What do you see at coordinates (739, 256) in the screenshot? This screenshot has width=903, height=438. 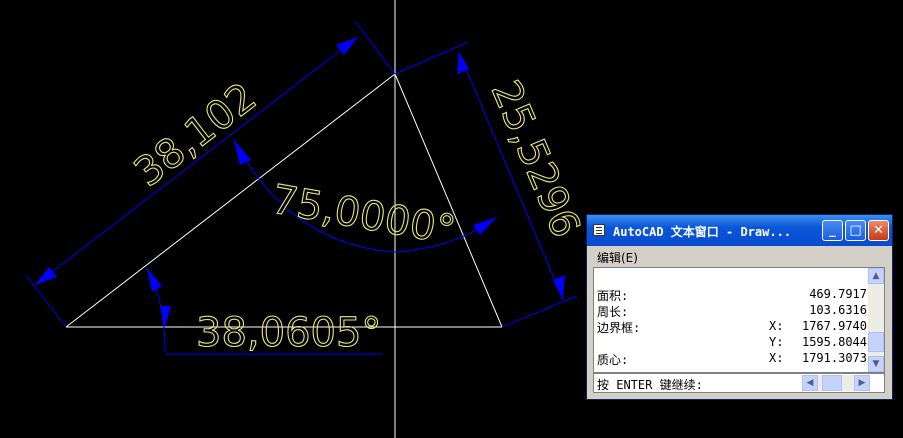 I see `menu-bar: 编辑(E)` at bounding box center [739, 256].